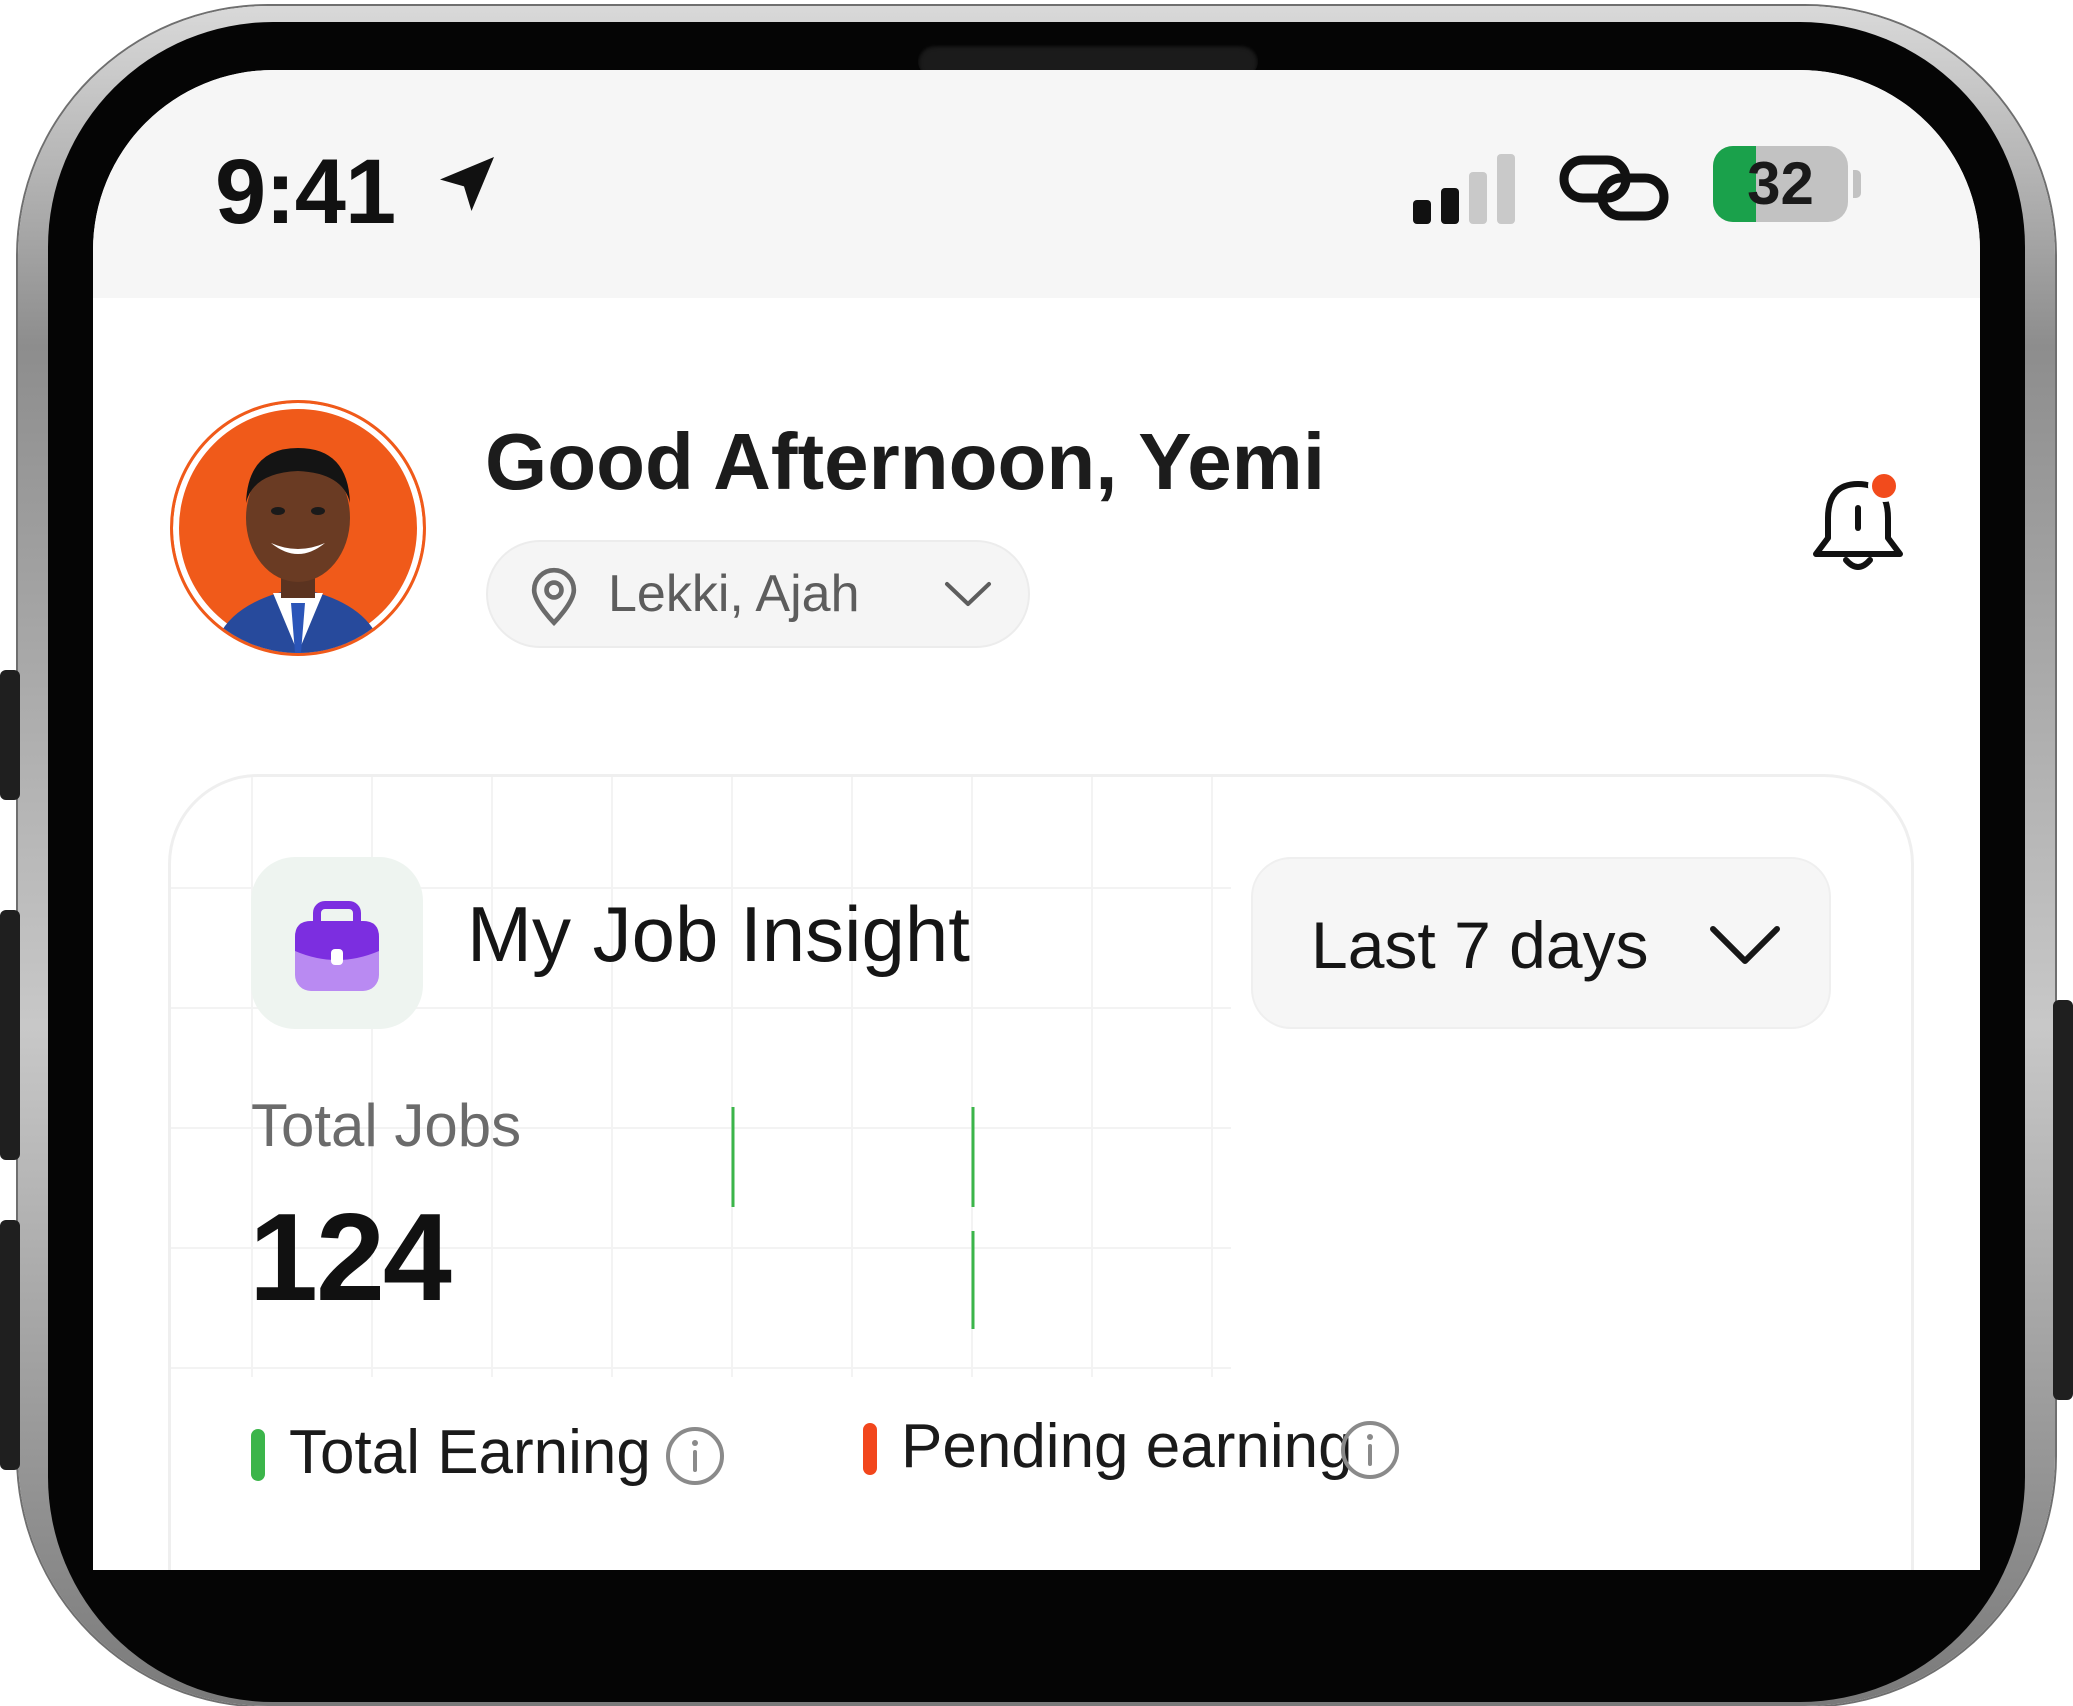 Image resolution: width=2073 pixels, height=1706 pixels. Describe the element at coordinates (1480, 945) in the screenshot. I see `date-range-label: Last 7 days` at that location.